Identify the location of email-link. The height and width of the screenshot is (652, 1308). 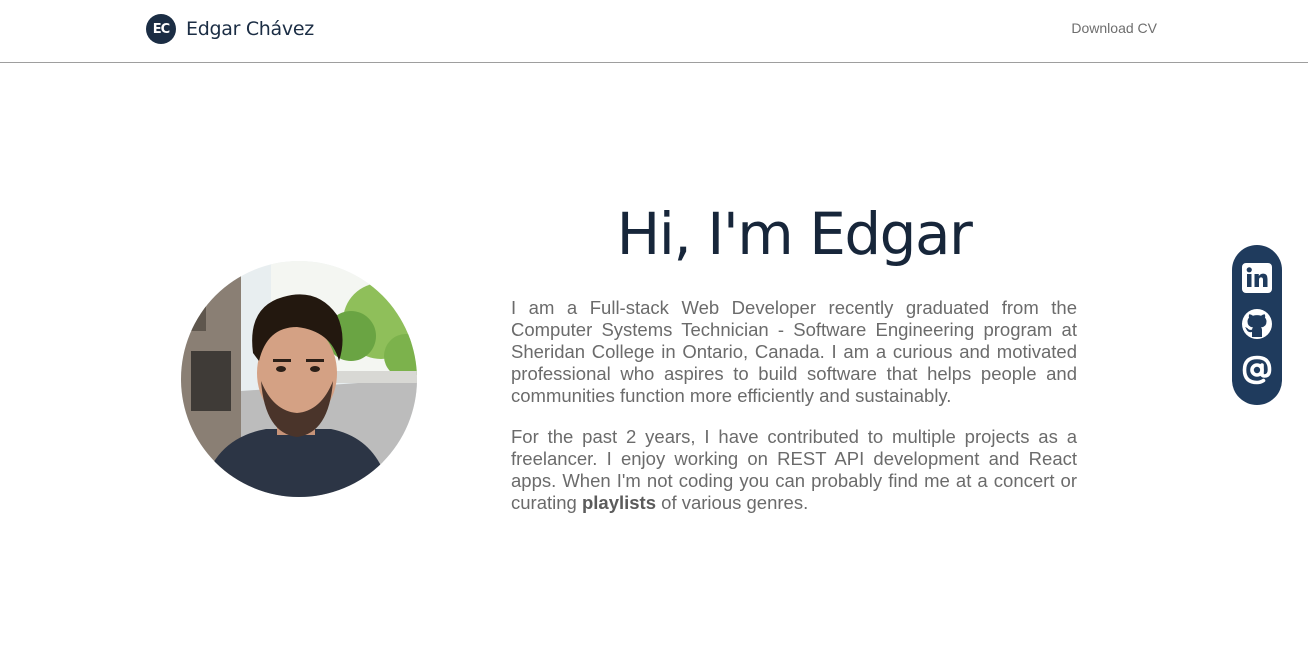
(1257, 370).